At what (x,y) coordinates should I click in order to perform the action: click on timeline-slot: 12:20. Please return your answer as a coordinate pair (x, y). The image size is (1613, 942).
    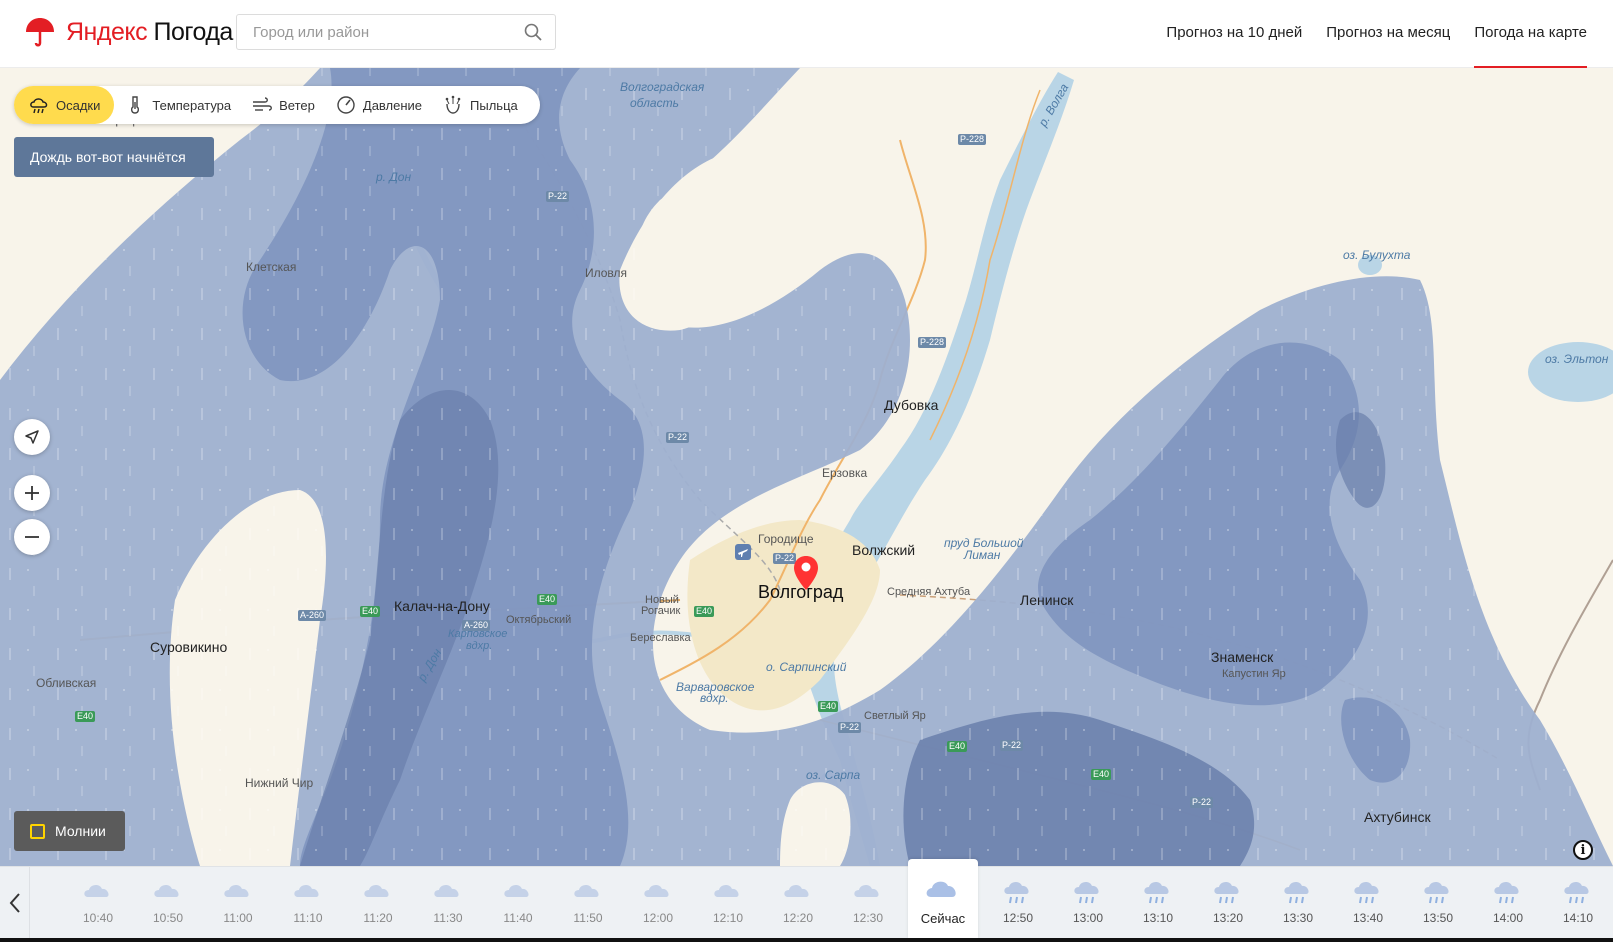
    Looking at the image, I should click on (798, 903).